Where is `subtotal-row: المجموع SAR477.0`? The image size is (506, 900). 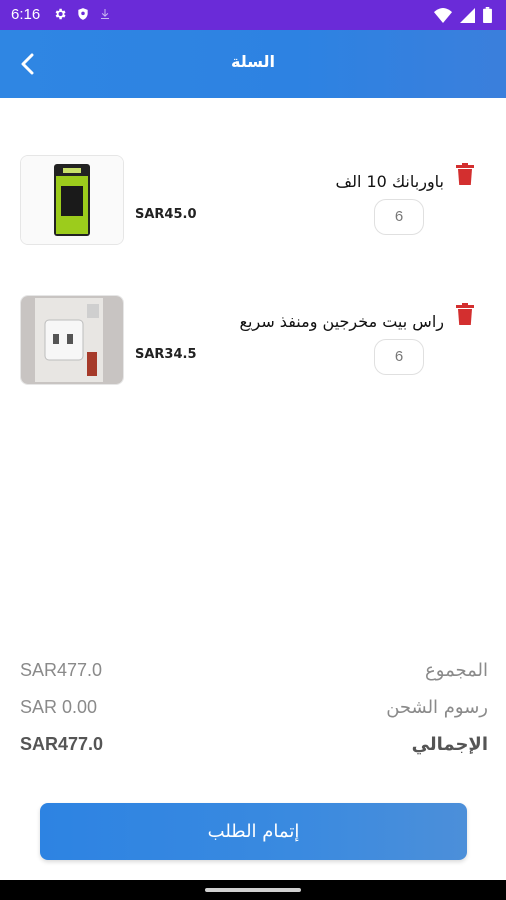
subtotal-row: المجموع SAR477.0 is located at coordinates (254, 672).